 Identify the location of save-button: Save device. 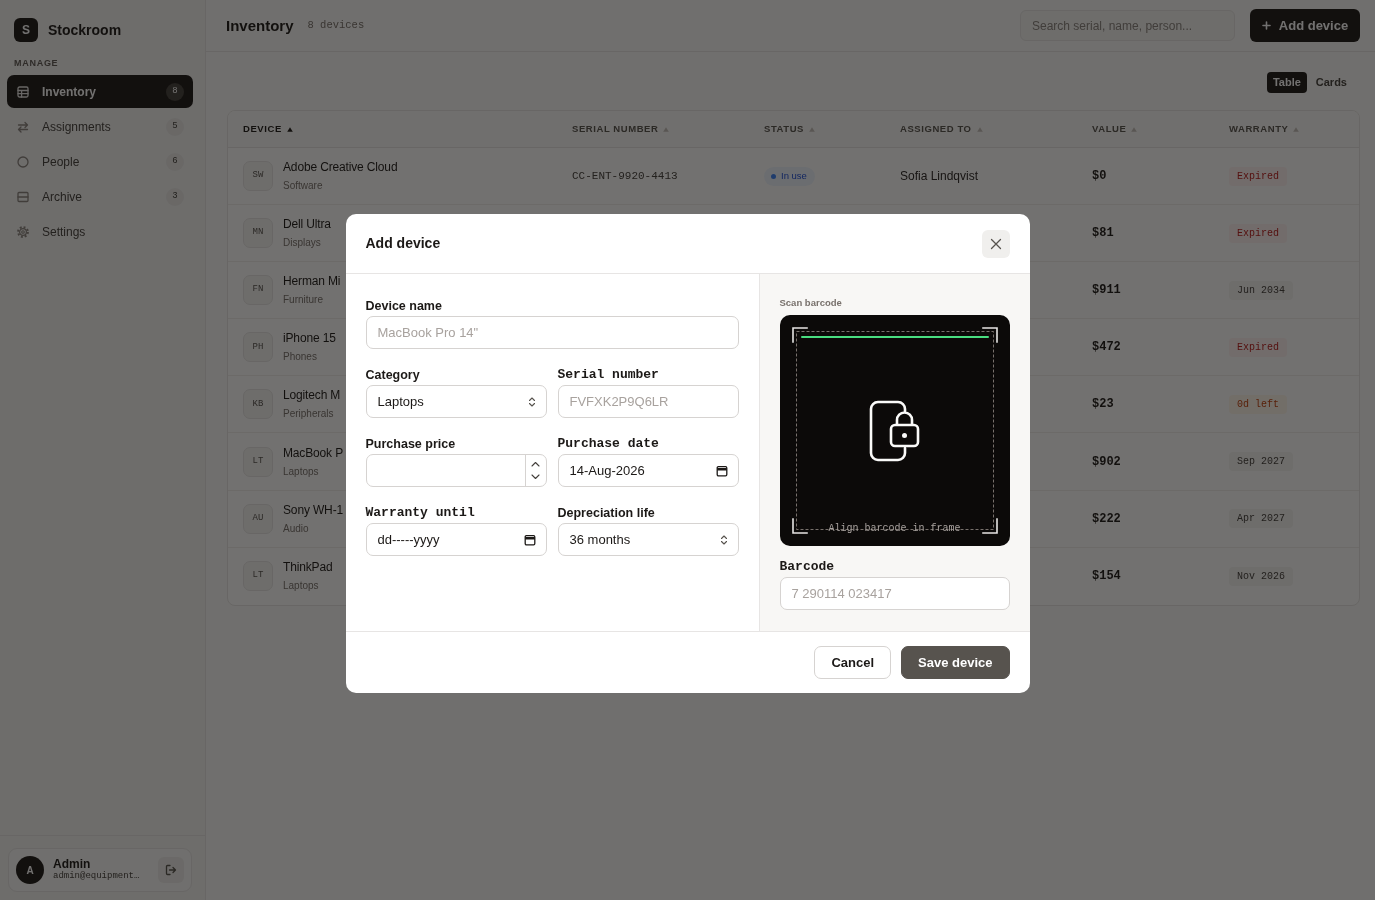
(955, 662).